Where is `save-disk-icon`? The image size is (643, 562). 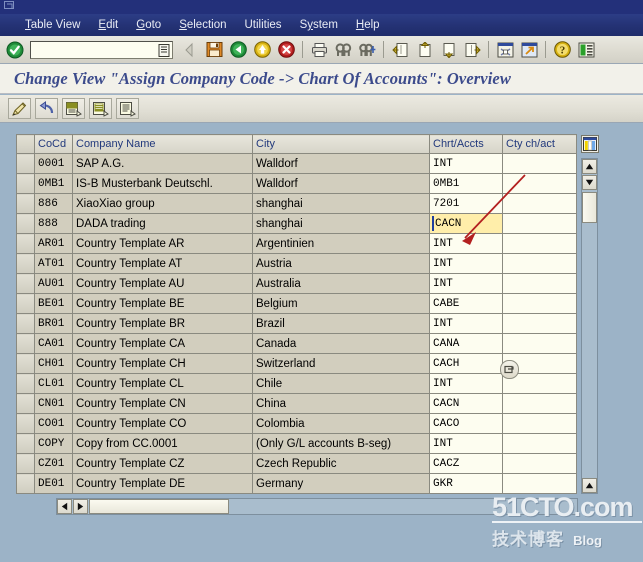
save-disk-icon is located at coordinates (214, 50).